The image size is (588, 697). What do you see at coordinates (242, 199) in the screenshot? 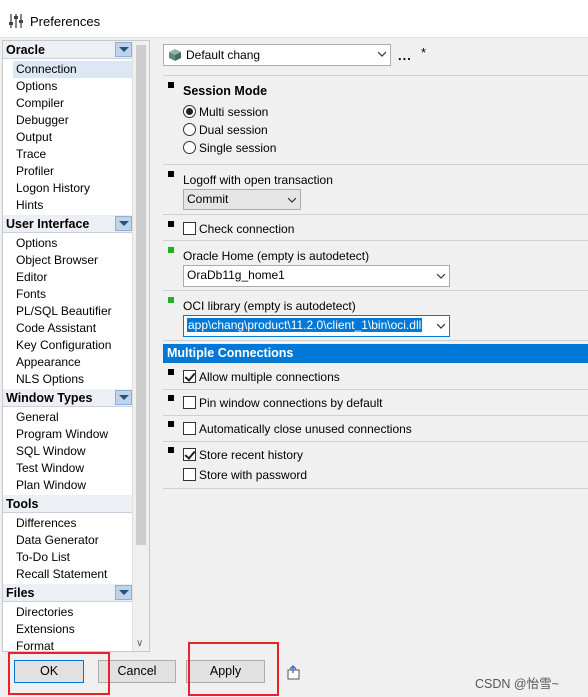
I see `logoff-select: Commit` at bounding box center [242, 199].